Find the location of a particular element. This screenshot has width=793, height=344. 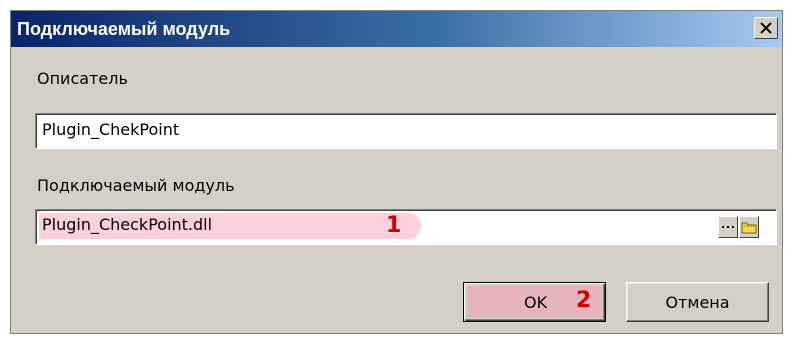

window-title: Подключаемый модуль is located at coordinates (124, 29).